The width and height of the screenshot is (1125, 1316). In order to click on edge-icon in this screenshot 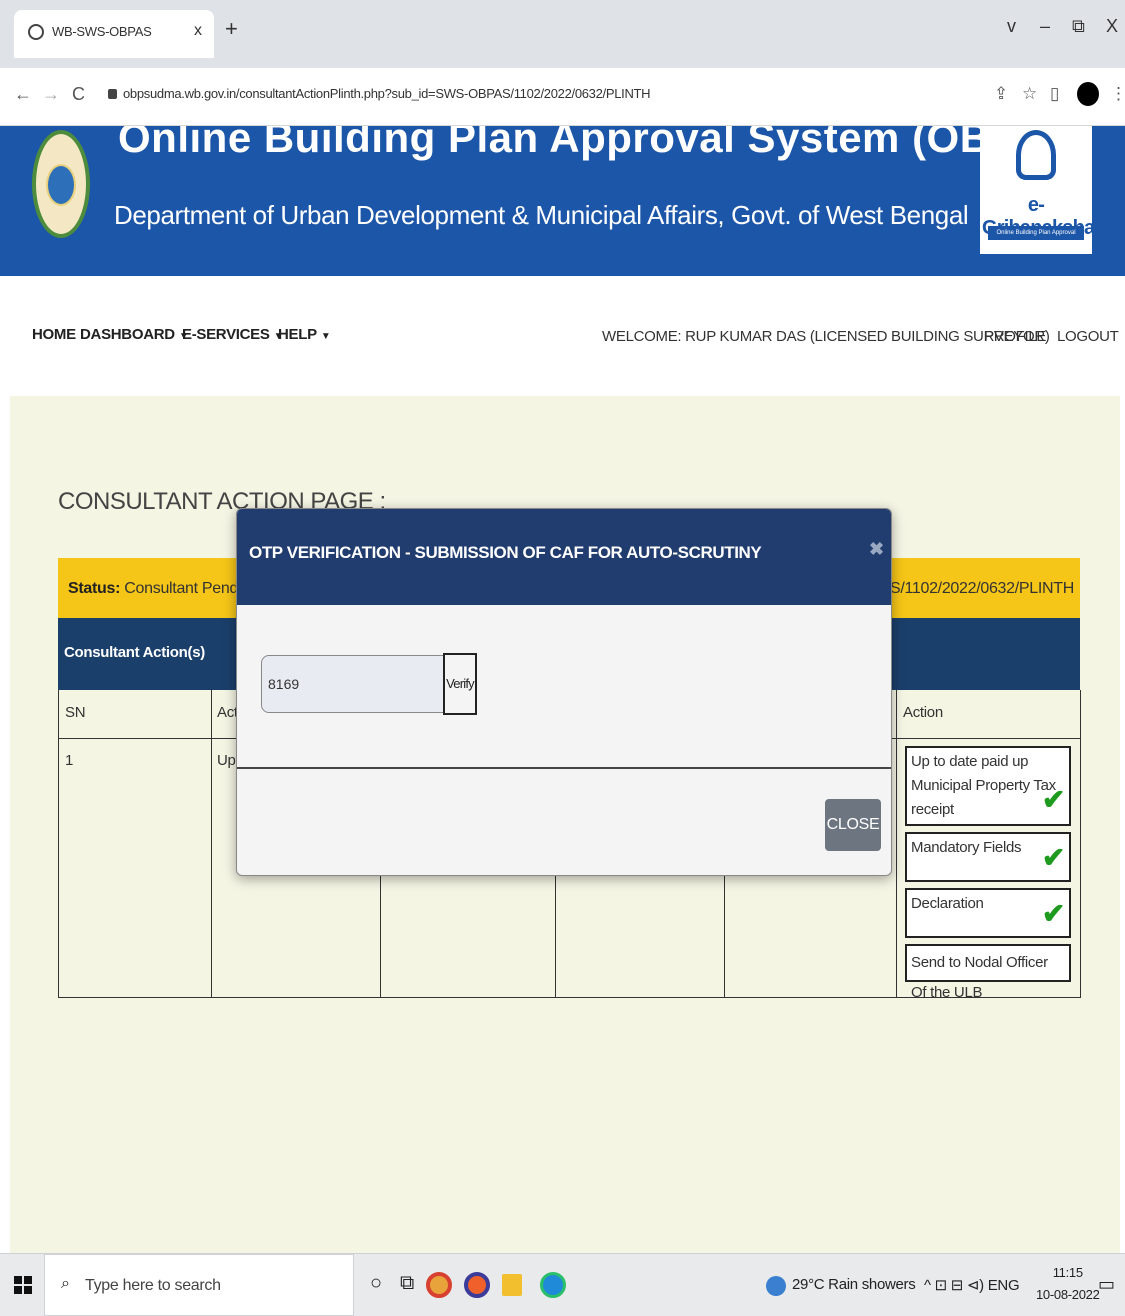, I will do `click(553, 1285)`.